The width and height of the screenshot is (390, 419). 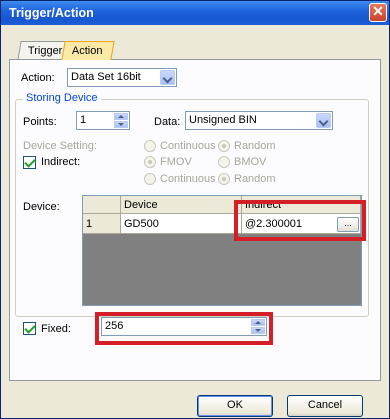 I want to click on radio-bmov, so click(x=224, y=162).